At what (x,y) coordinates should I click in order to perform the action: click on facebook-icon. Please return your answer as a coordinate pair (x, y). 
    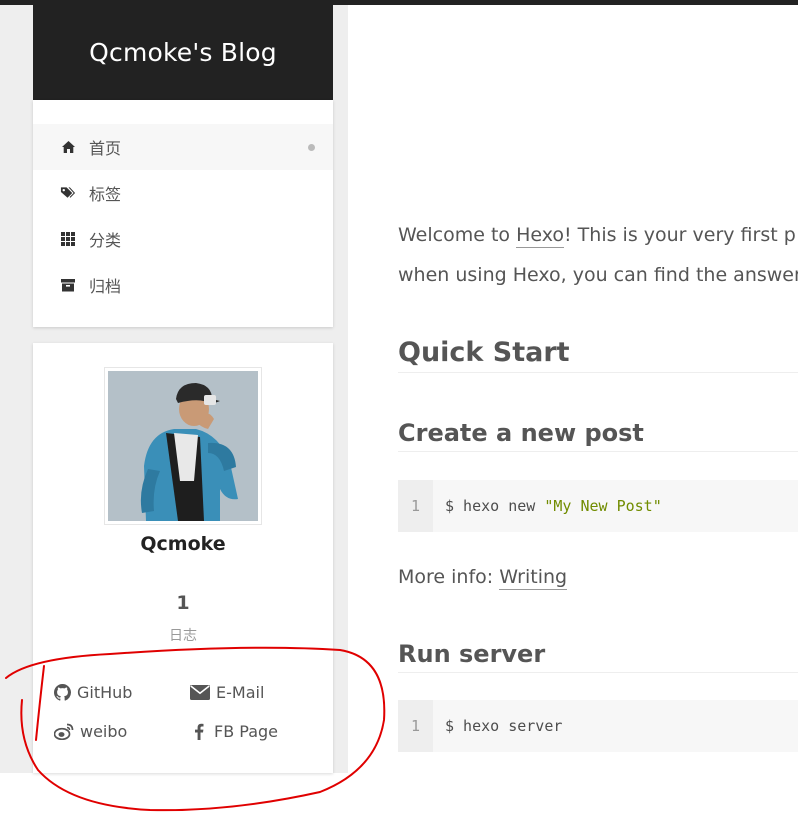
    Looking at the image, I should click on (199, 731).